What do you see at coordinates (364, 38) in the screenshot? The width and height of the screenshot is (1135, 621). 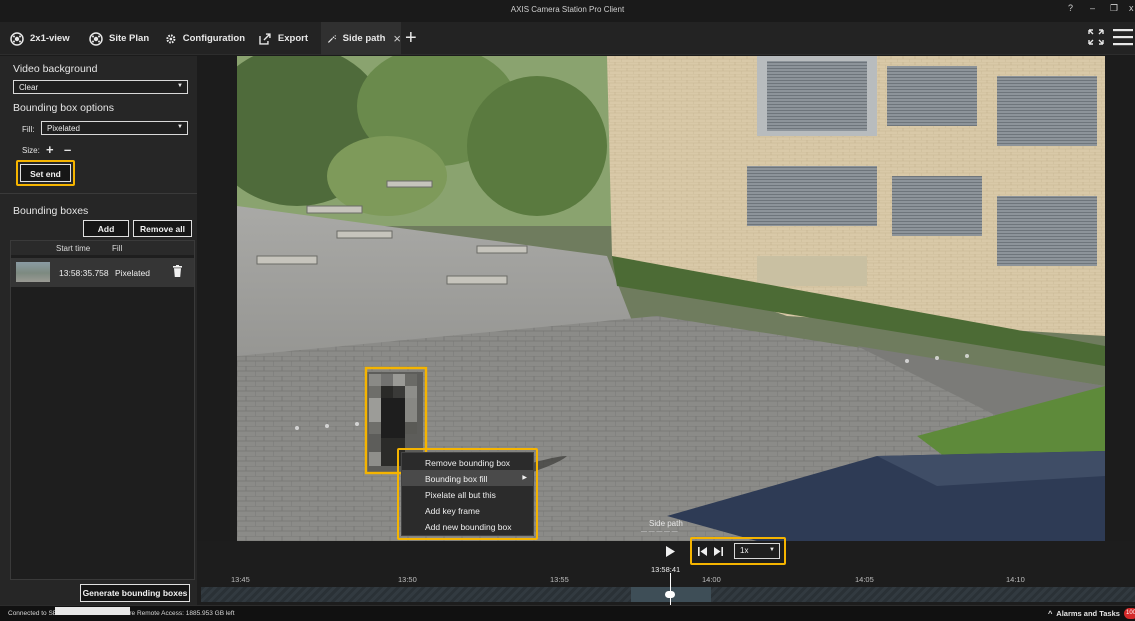 I see `tab-label: Side path` at bounding box center [364, 38].